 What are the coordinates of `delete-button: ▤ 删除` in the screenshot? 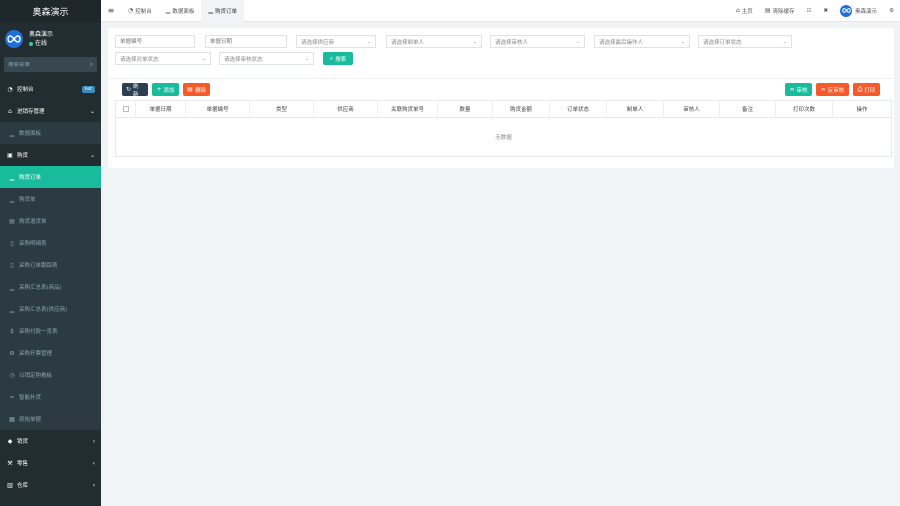 It's located at (196, 89).